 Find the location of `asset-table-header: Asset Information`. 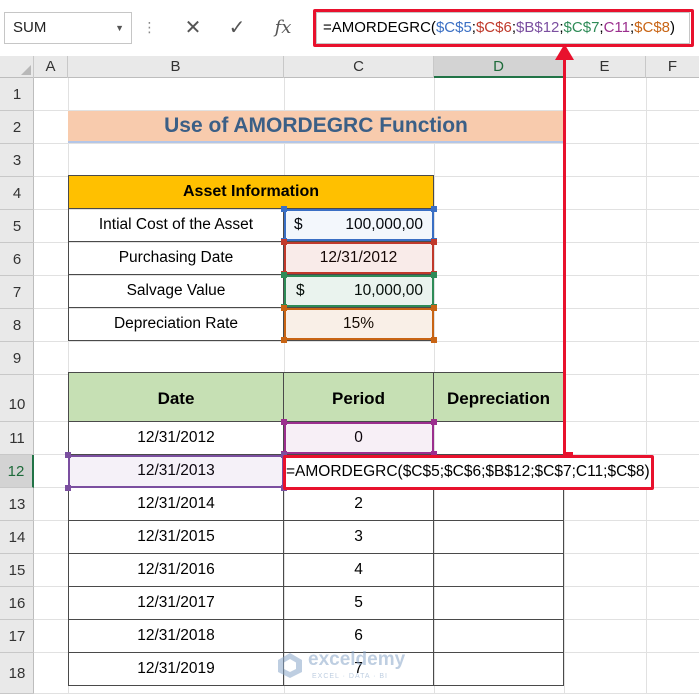

asset-table-header: Asset Information is located at coordinates (251, 192).